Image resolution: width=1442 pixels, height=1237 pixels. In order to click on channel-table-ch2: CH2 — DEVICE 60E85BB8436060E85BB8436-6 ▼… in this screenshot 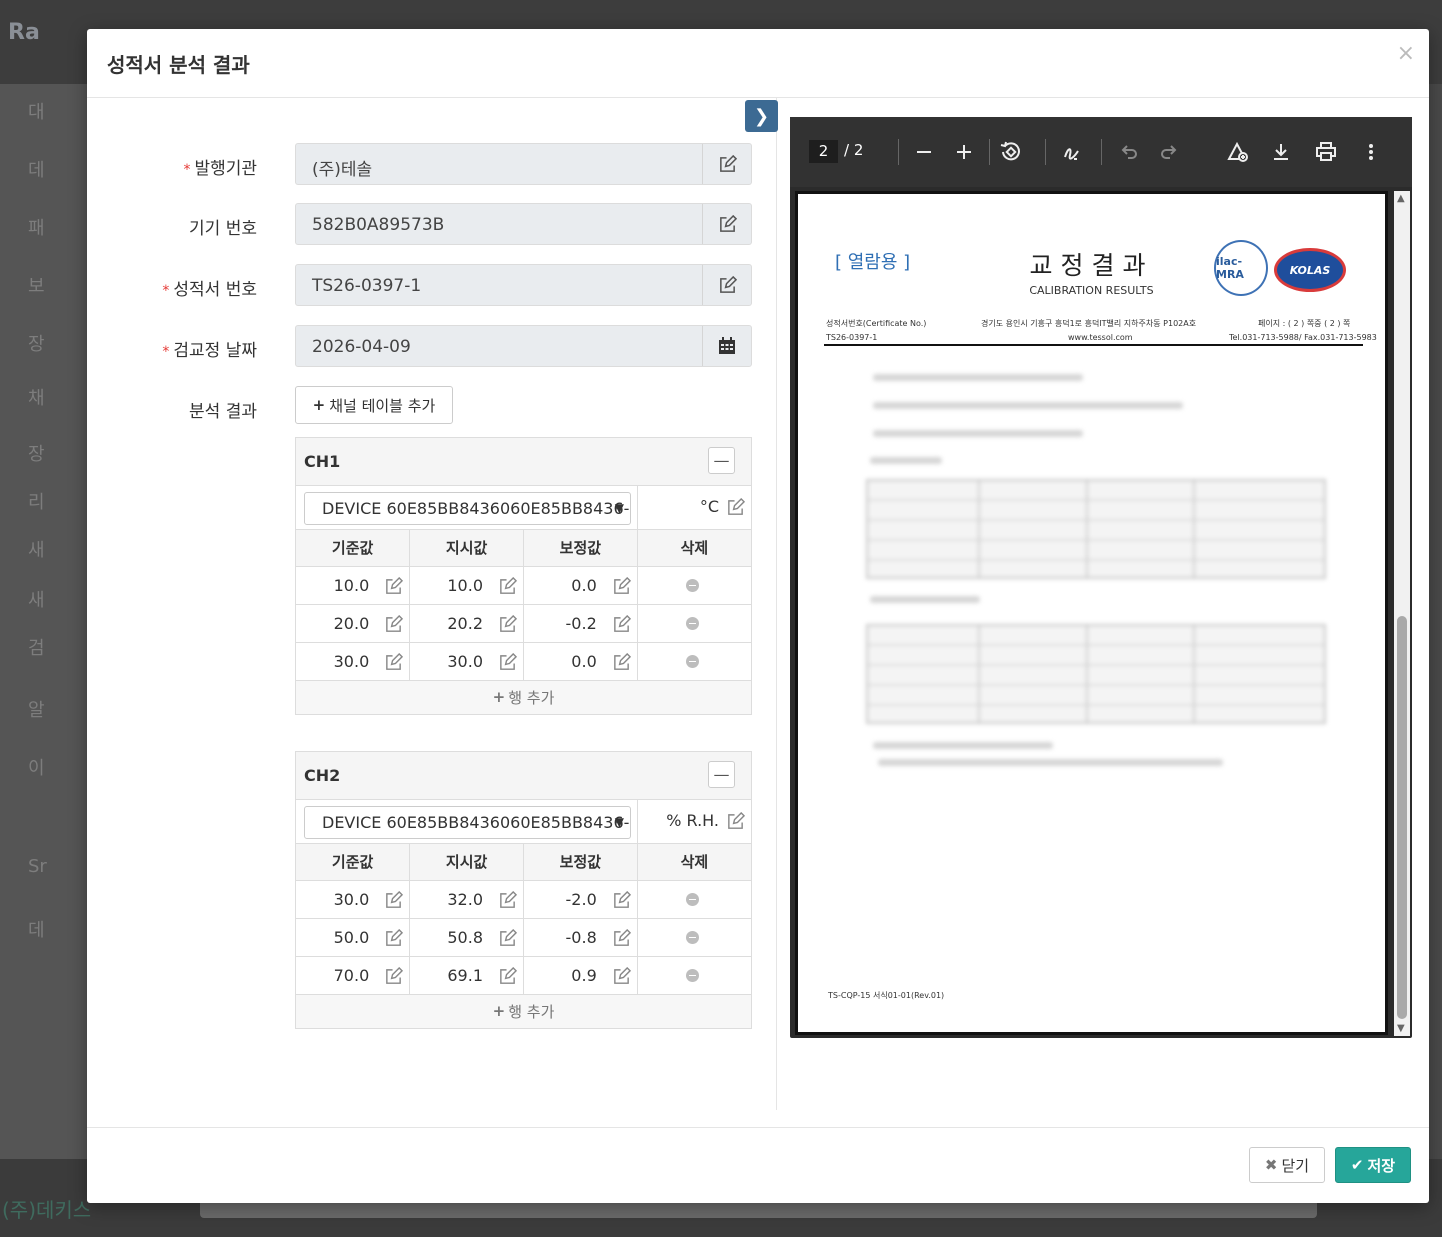, I will do `click(523, 890)`.